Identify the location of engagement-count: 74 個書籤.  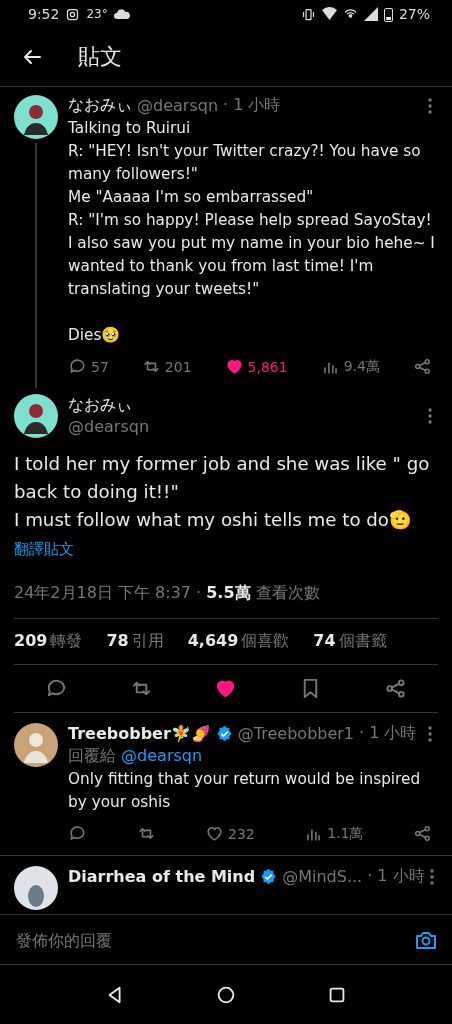
(350, 641).